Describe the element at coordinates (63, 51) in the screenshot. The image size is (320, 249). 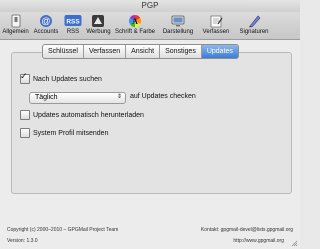
I see `tab-schluessel: Schlüssel` at that location.